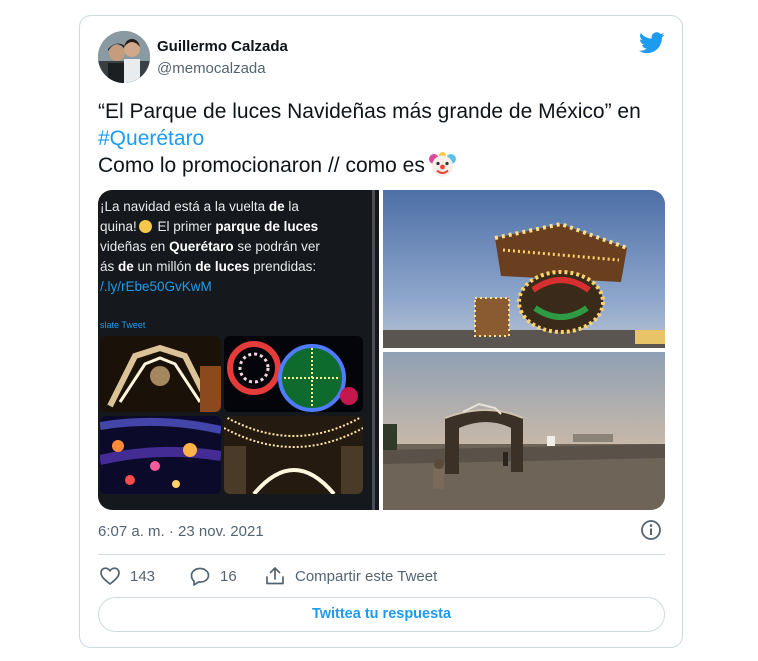 Image resolution: width=758 pixels, height=661 pixels. Describe the element at coordinates (143, 576) in the screenshot. I see `like-count: 143` at that location.